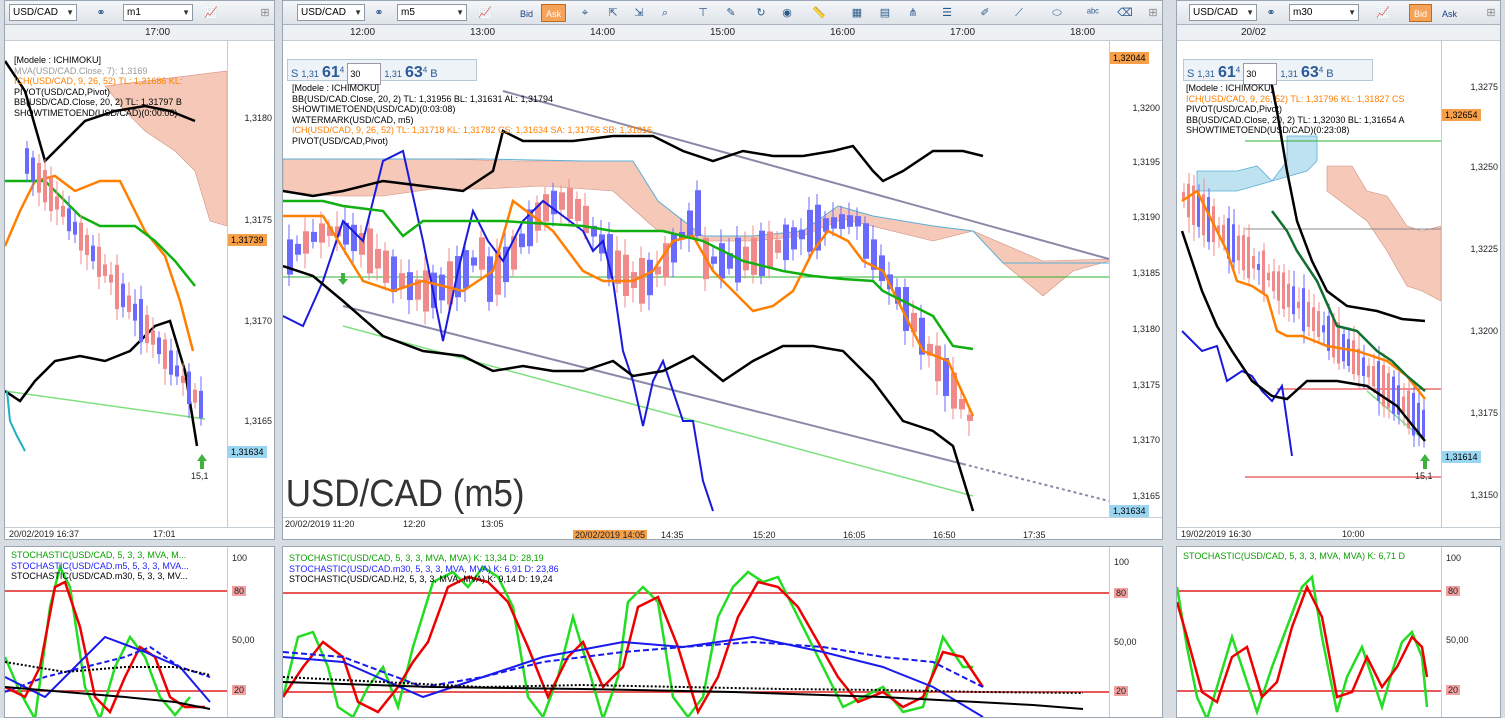 The width and height of the screenshot is (1505, 718). What do you see at coordinates (723, 32) in the screenshot?
I see `time-label: 15:00` at bounding box center [723, 32].